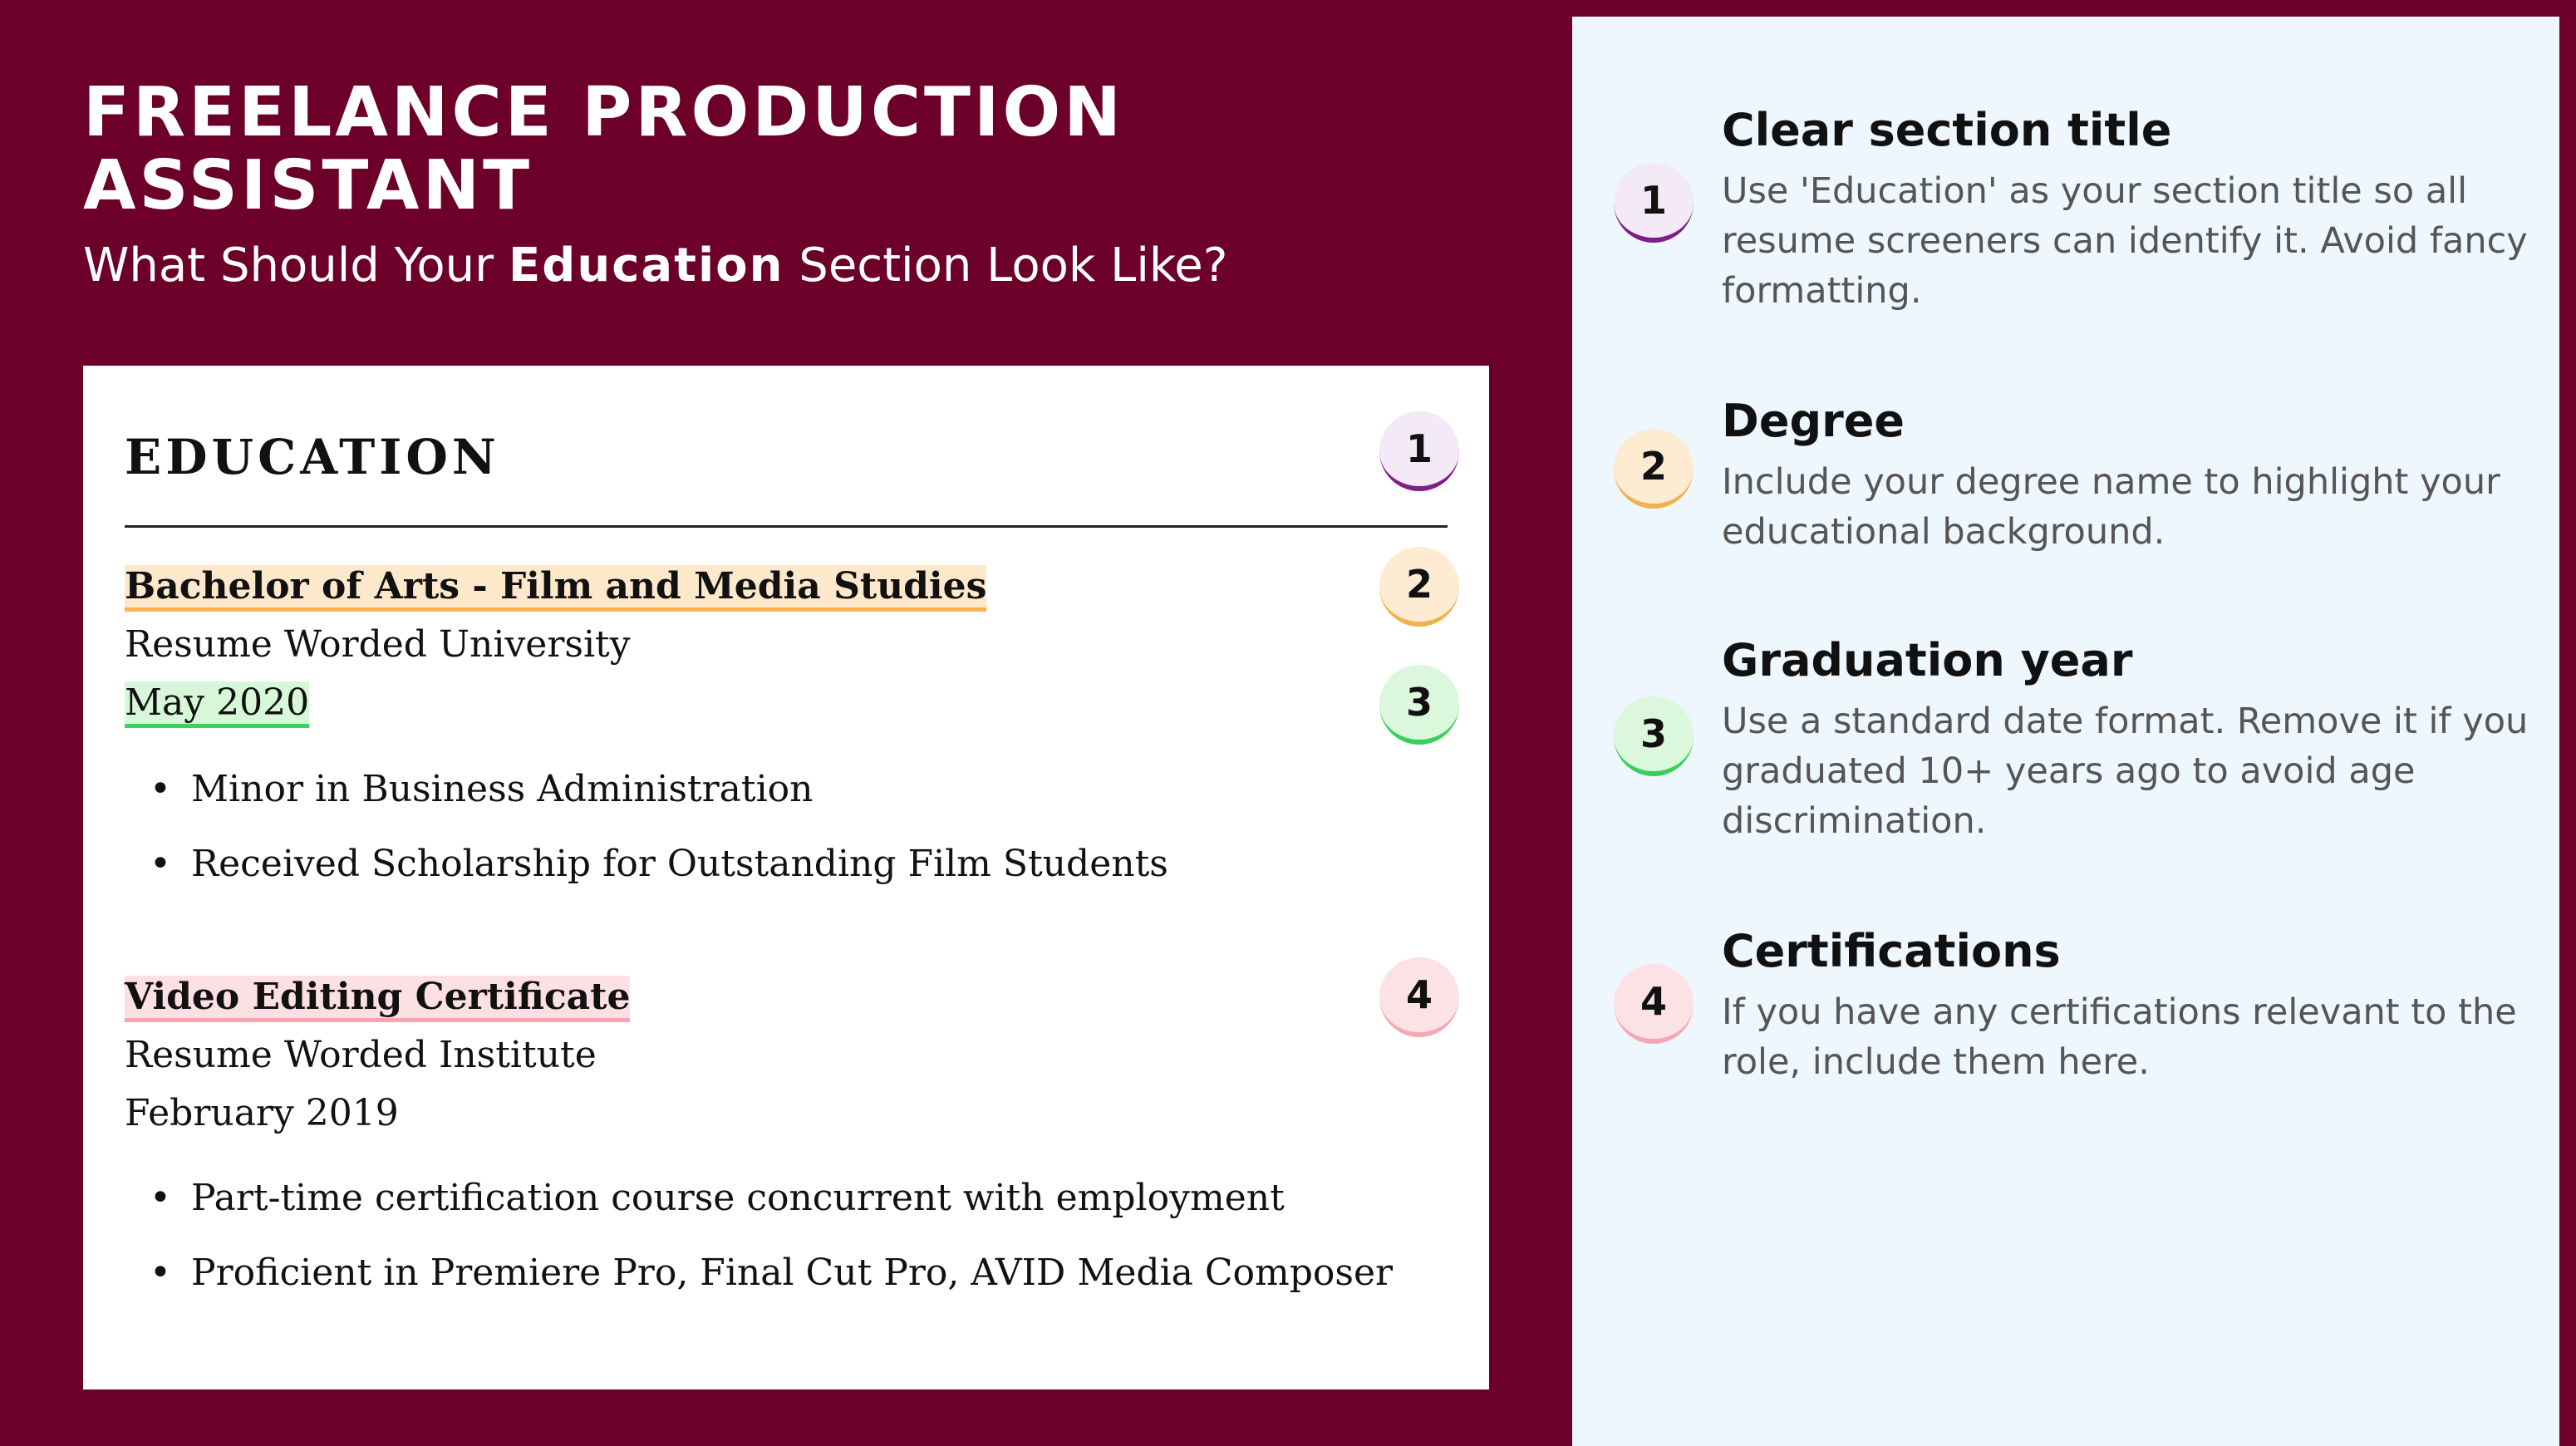 The height and width of the screenshot is (1446, 2576). I want to click on tip-title-4: Certifications, so click(1891, 951).